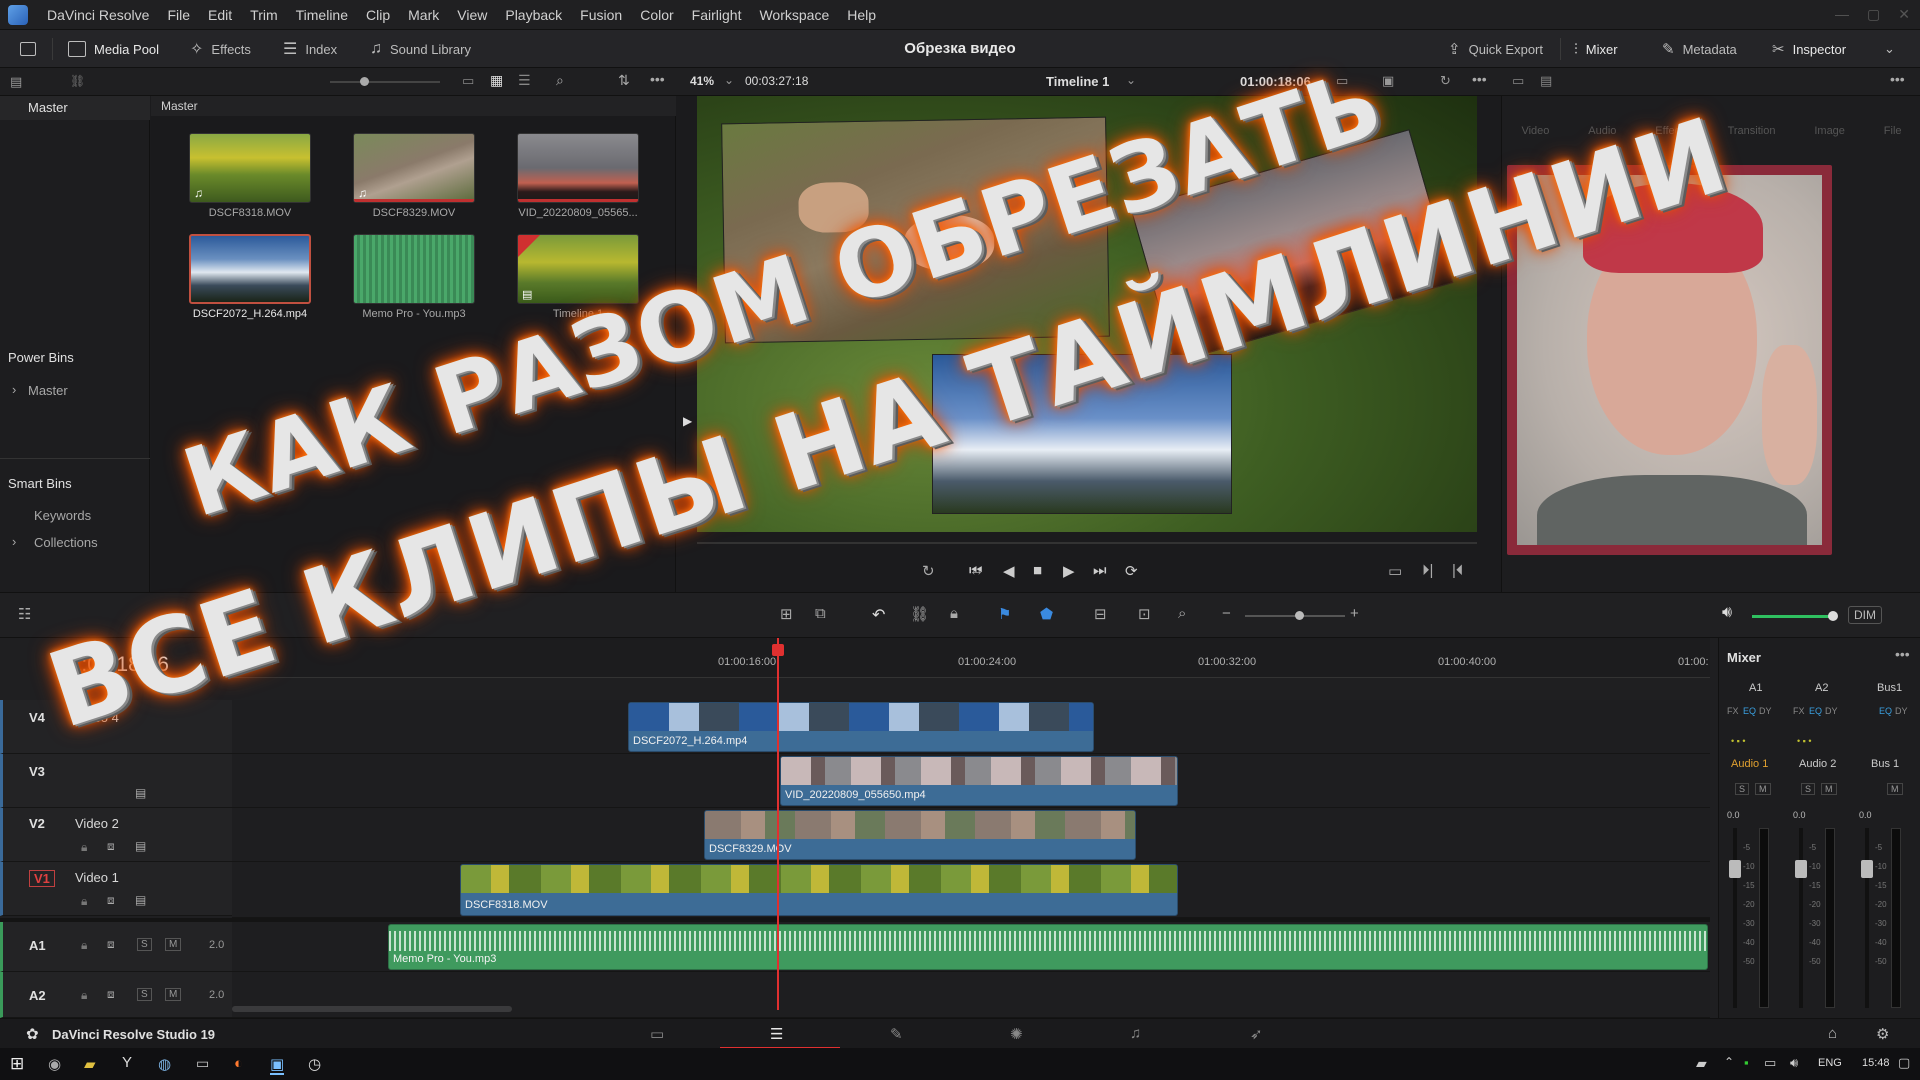 Image resolution: width=1920 pixels, height=1080 pixels. What do you see at coordinates (62, 515) in the screenshot?
I see `smart-bin-keywords: Keywords` at bounding box center [62, 515].